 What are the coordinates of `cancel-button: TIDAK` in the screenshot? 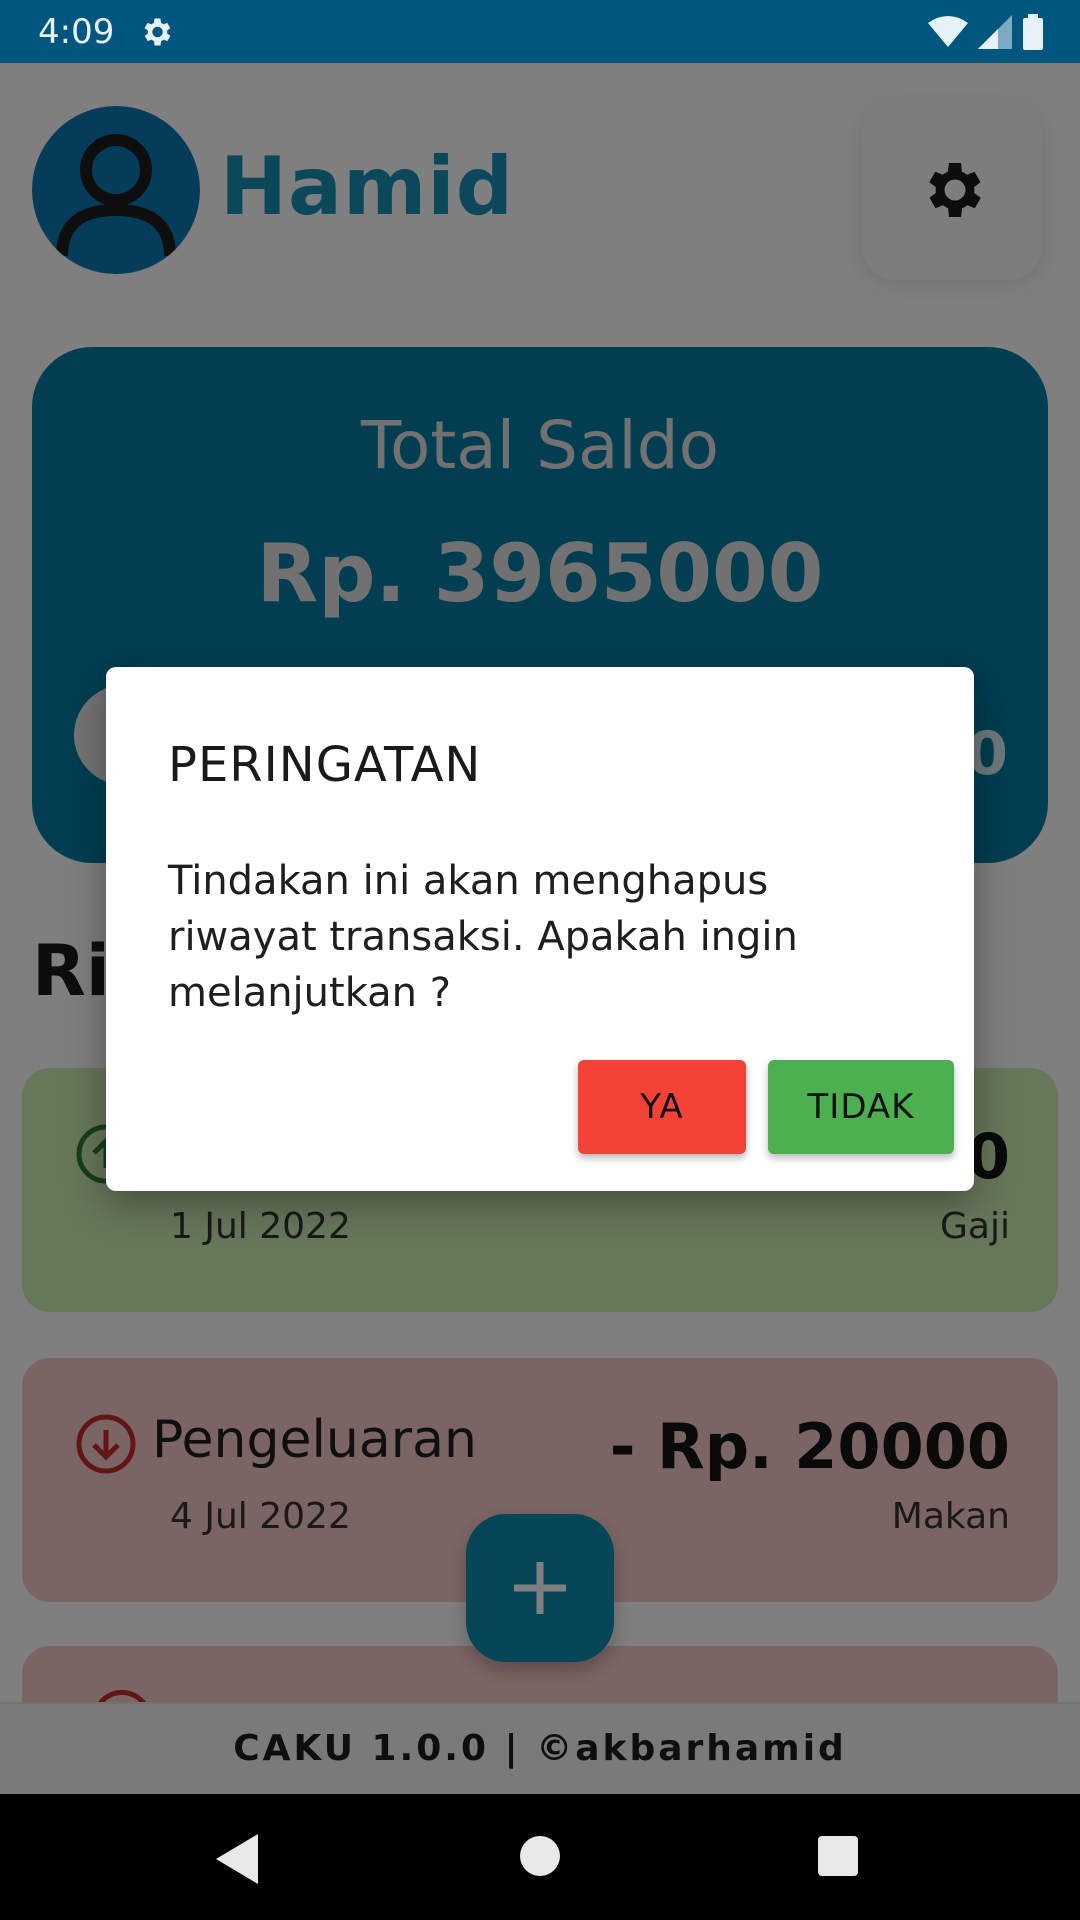 It's located at (861, 1107).